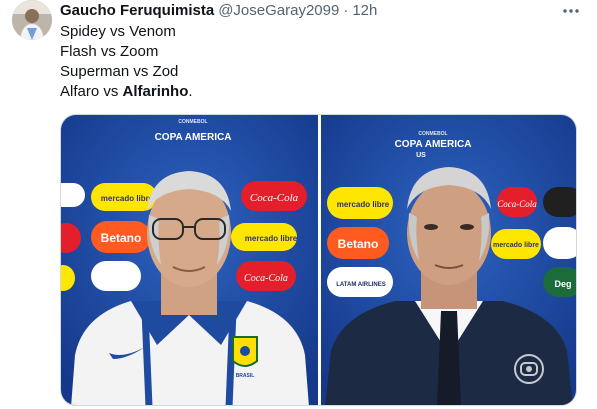 This screenshot has height=409, width=597. What do you see at coordinates (118, 31) in the screenshot?
I see `tweet-line-1: Spidey vs Venom` at bounding box center [118, 31].